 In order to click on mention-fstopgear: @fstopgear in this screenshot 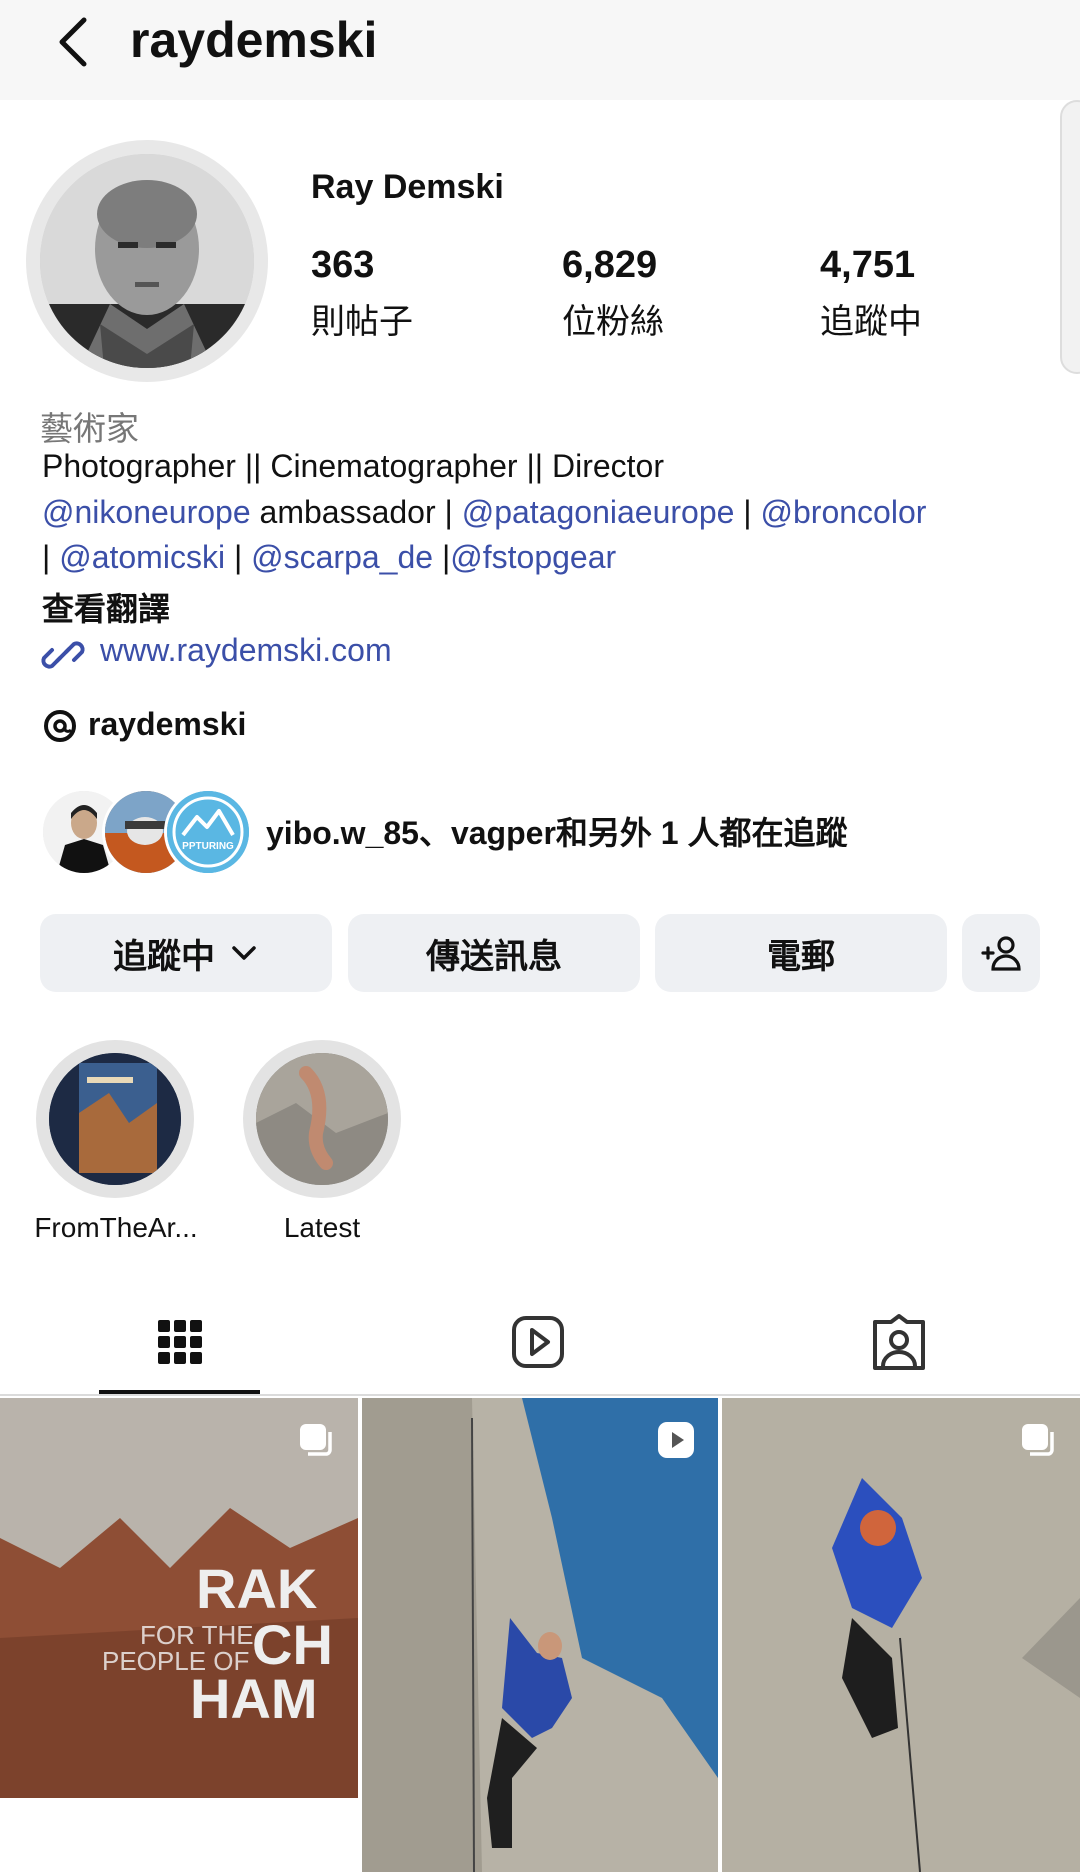, I will do `click(533, 557)`.